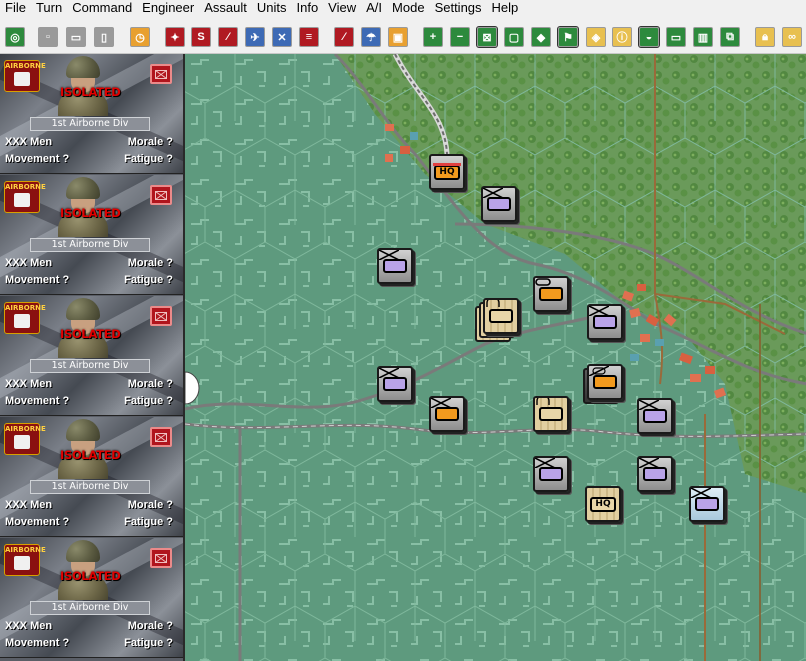  I want to click on open-folder-icon: ▭, so click(76, 37).